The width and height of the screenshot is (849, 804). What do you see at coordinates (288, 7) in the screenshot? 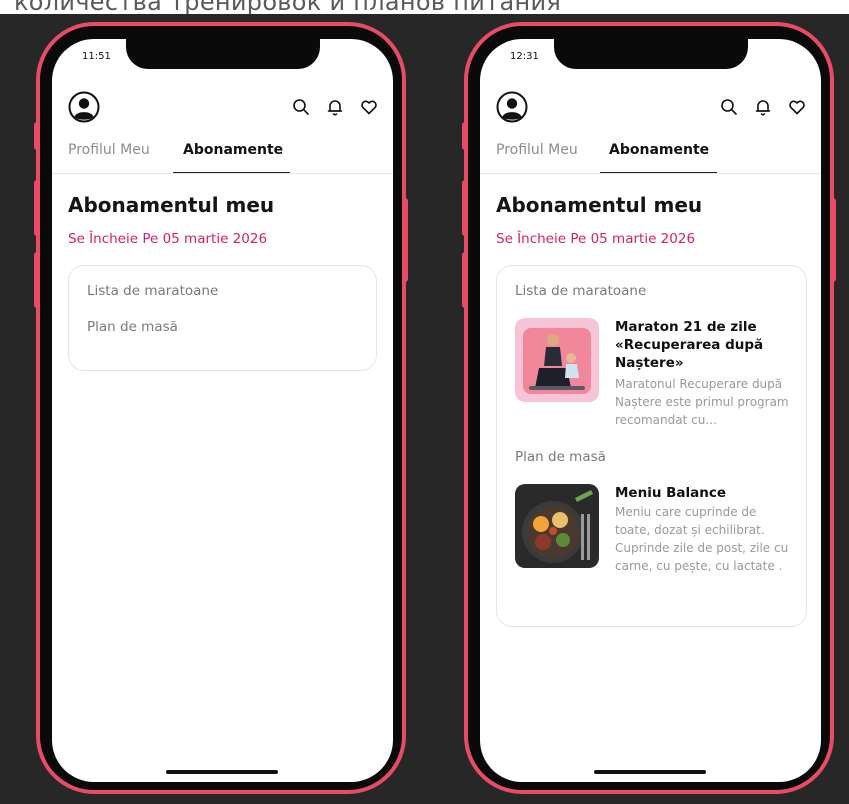
I see `background-caption: количества тренировок и планов питания` at bounding box center [288, 7].